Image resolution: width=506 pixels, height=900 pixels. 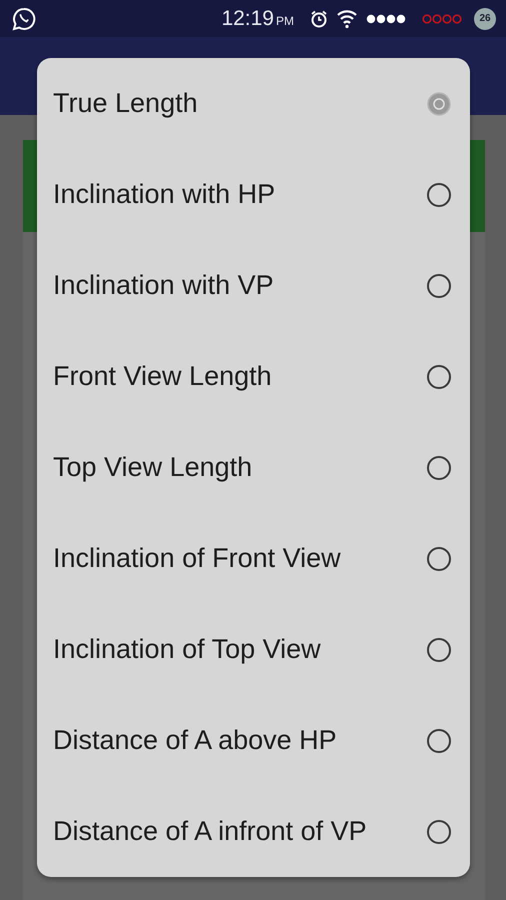 What do you see at coordinates (163, 285) in the screenshot?
I see `option-label: Inclination with VP` at bounding box center [163, 285].